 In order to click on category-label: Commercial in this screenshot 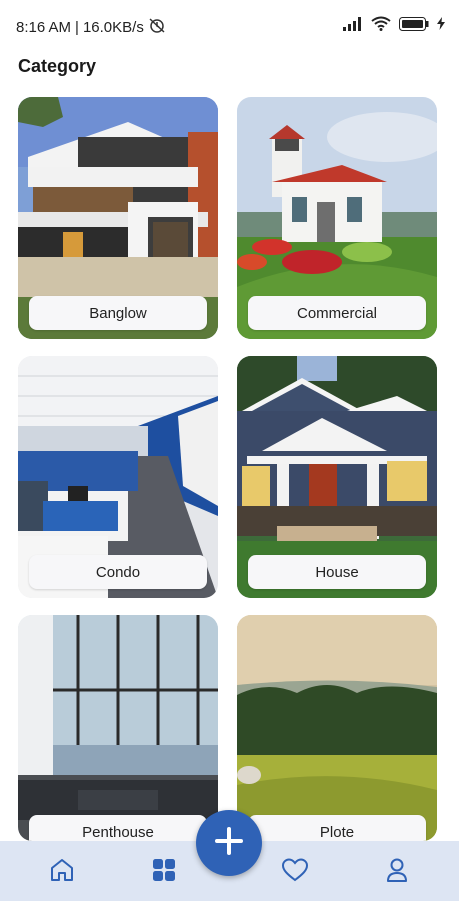, I will do `click(337, 313)`.